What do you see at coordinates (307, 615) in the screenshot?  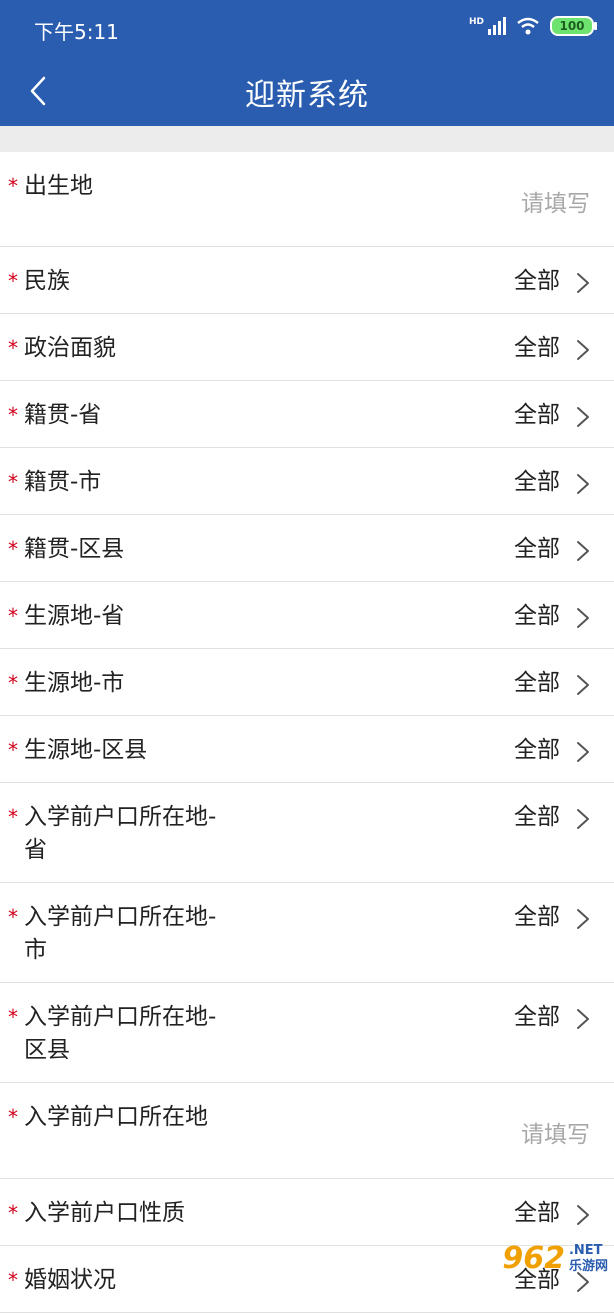 I see `form-select-row: * 生源地-省 全部` at bounding box center [307, 615].